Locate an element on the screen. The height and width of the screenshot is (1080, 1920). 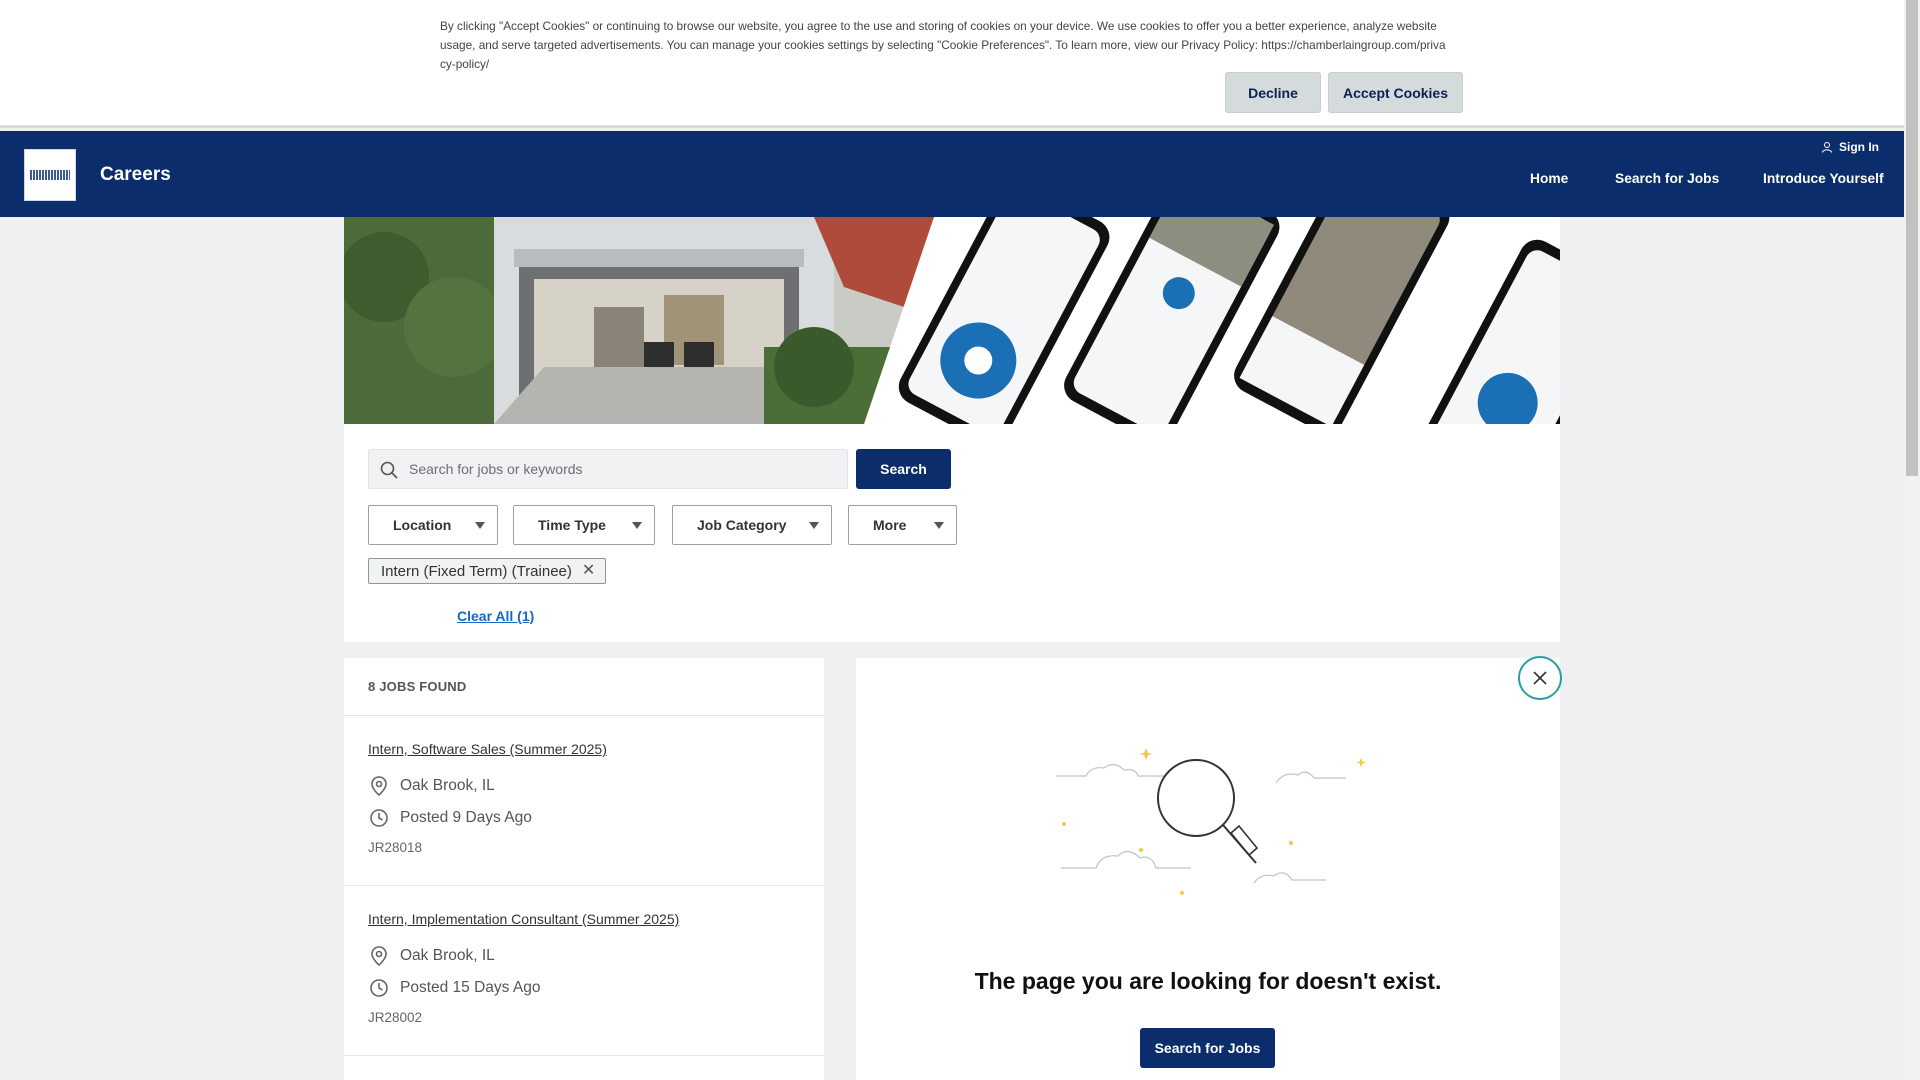
filter-more-label: More is located at coordinates (890, 525).